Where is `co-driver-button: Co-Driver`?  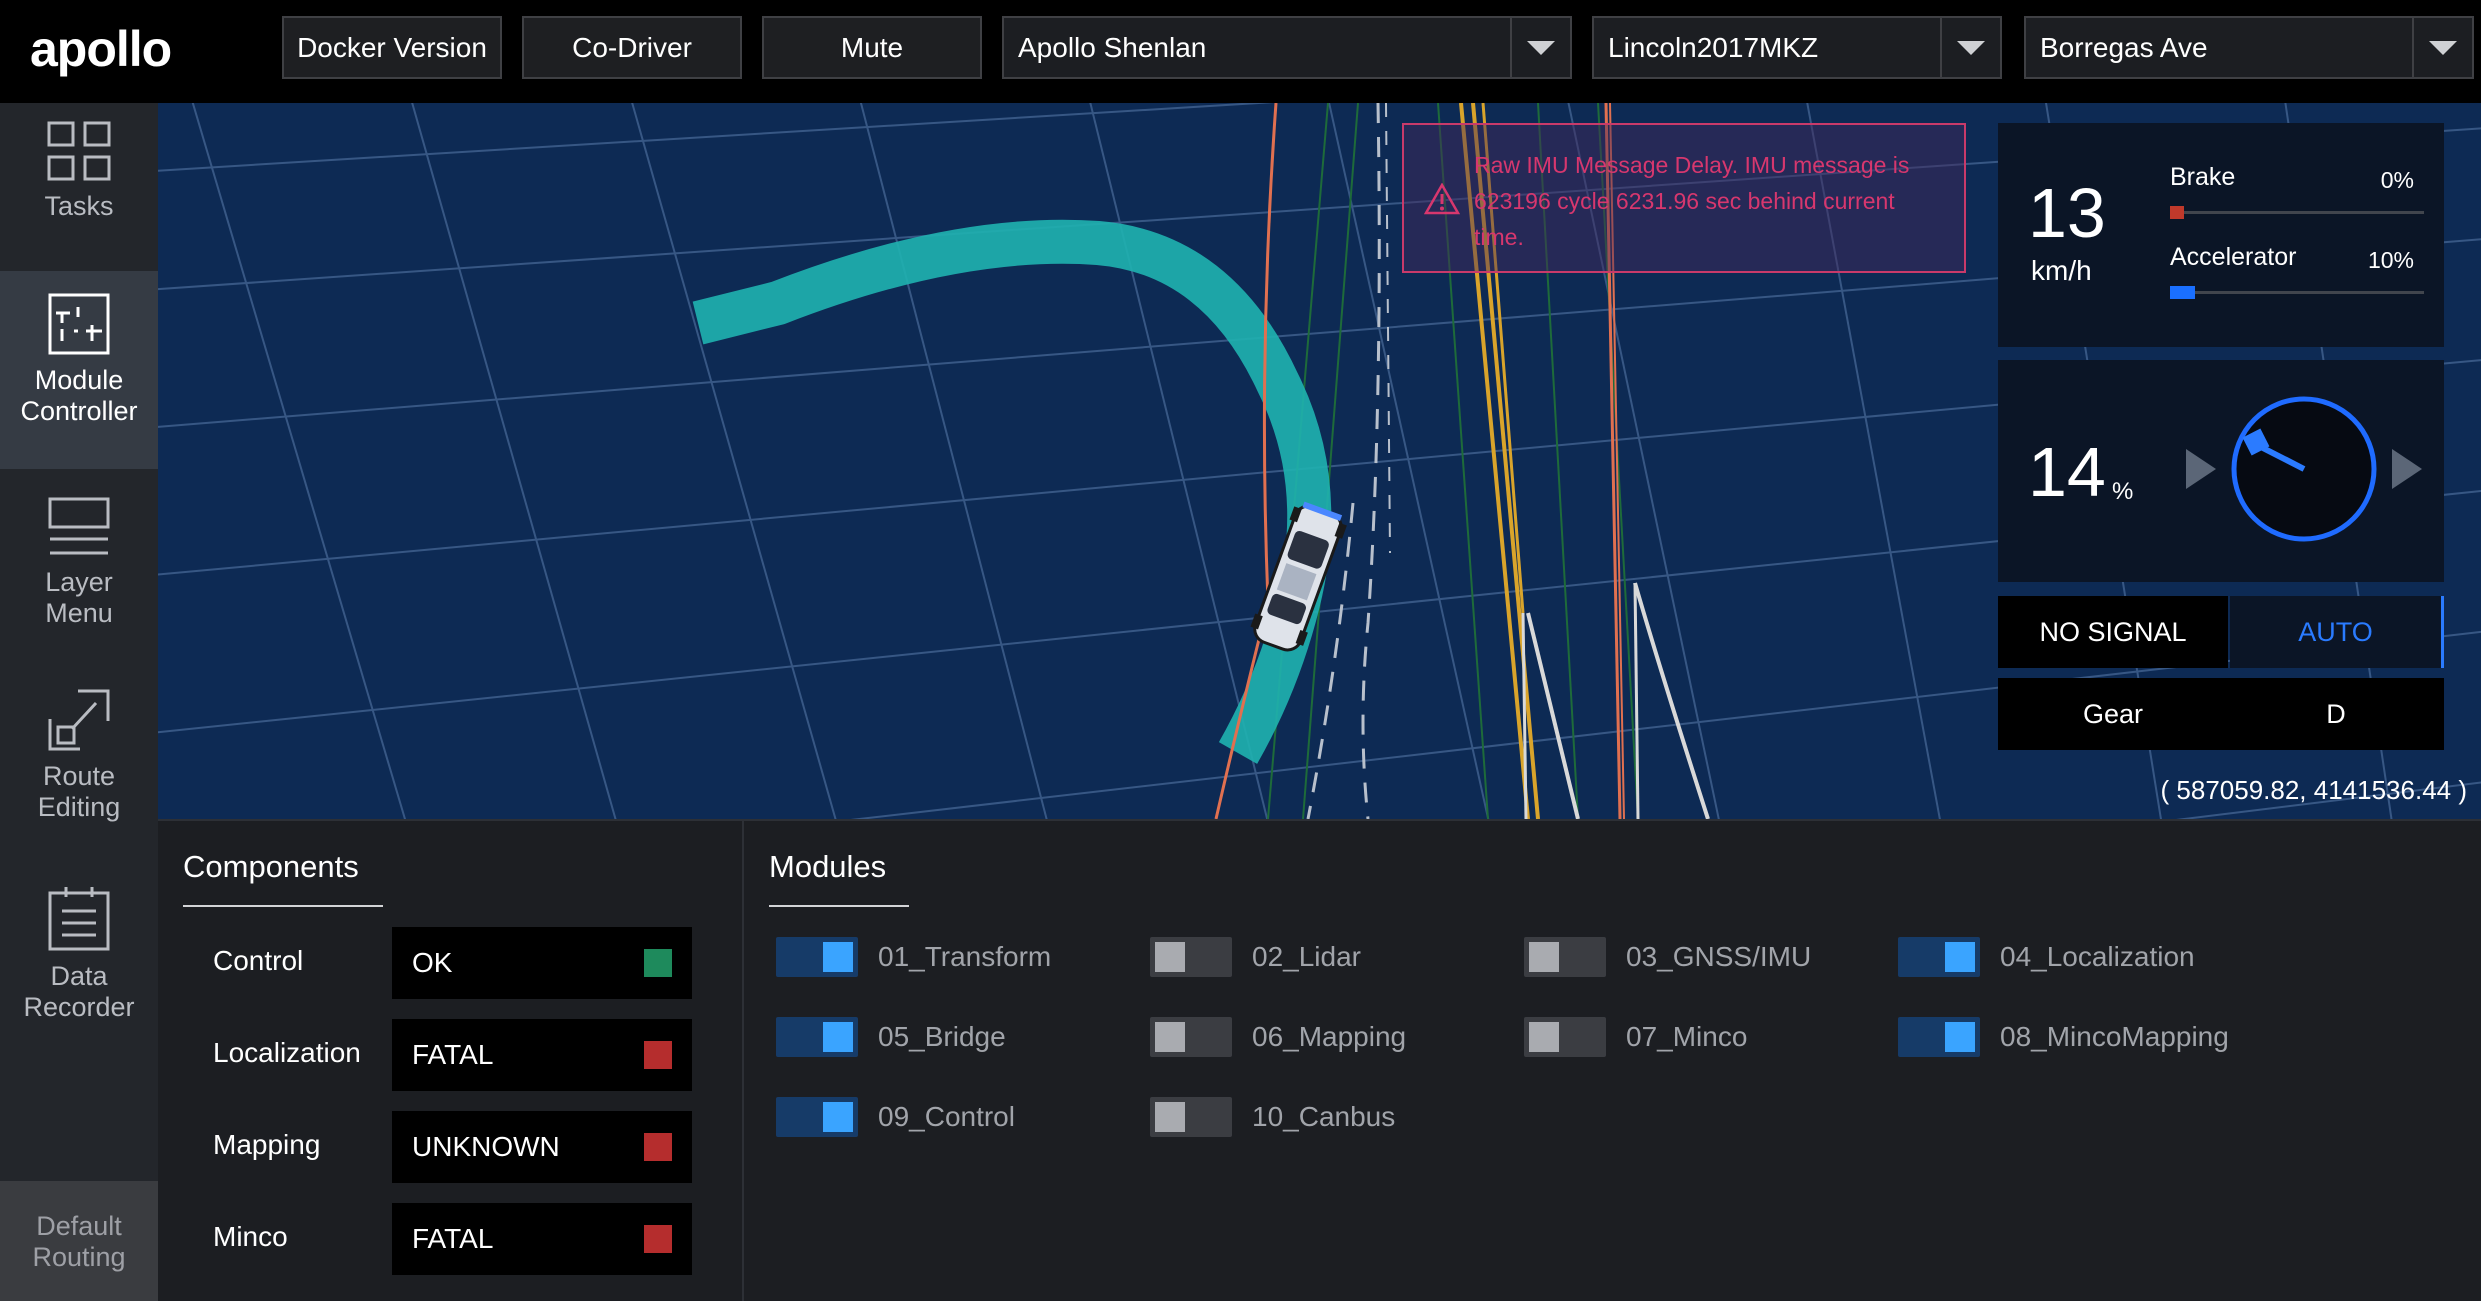 co-driver-button: Co-Driver is located at coordinates (632, 47).